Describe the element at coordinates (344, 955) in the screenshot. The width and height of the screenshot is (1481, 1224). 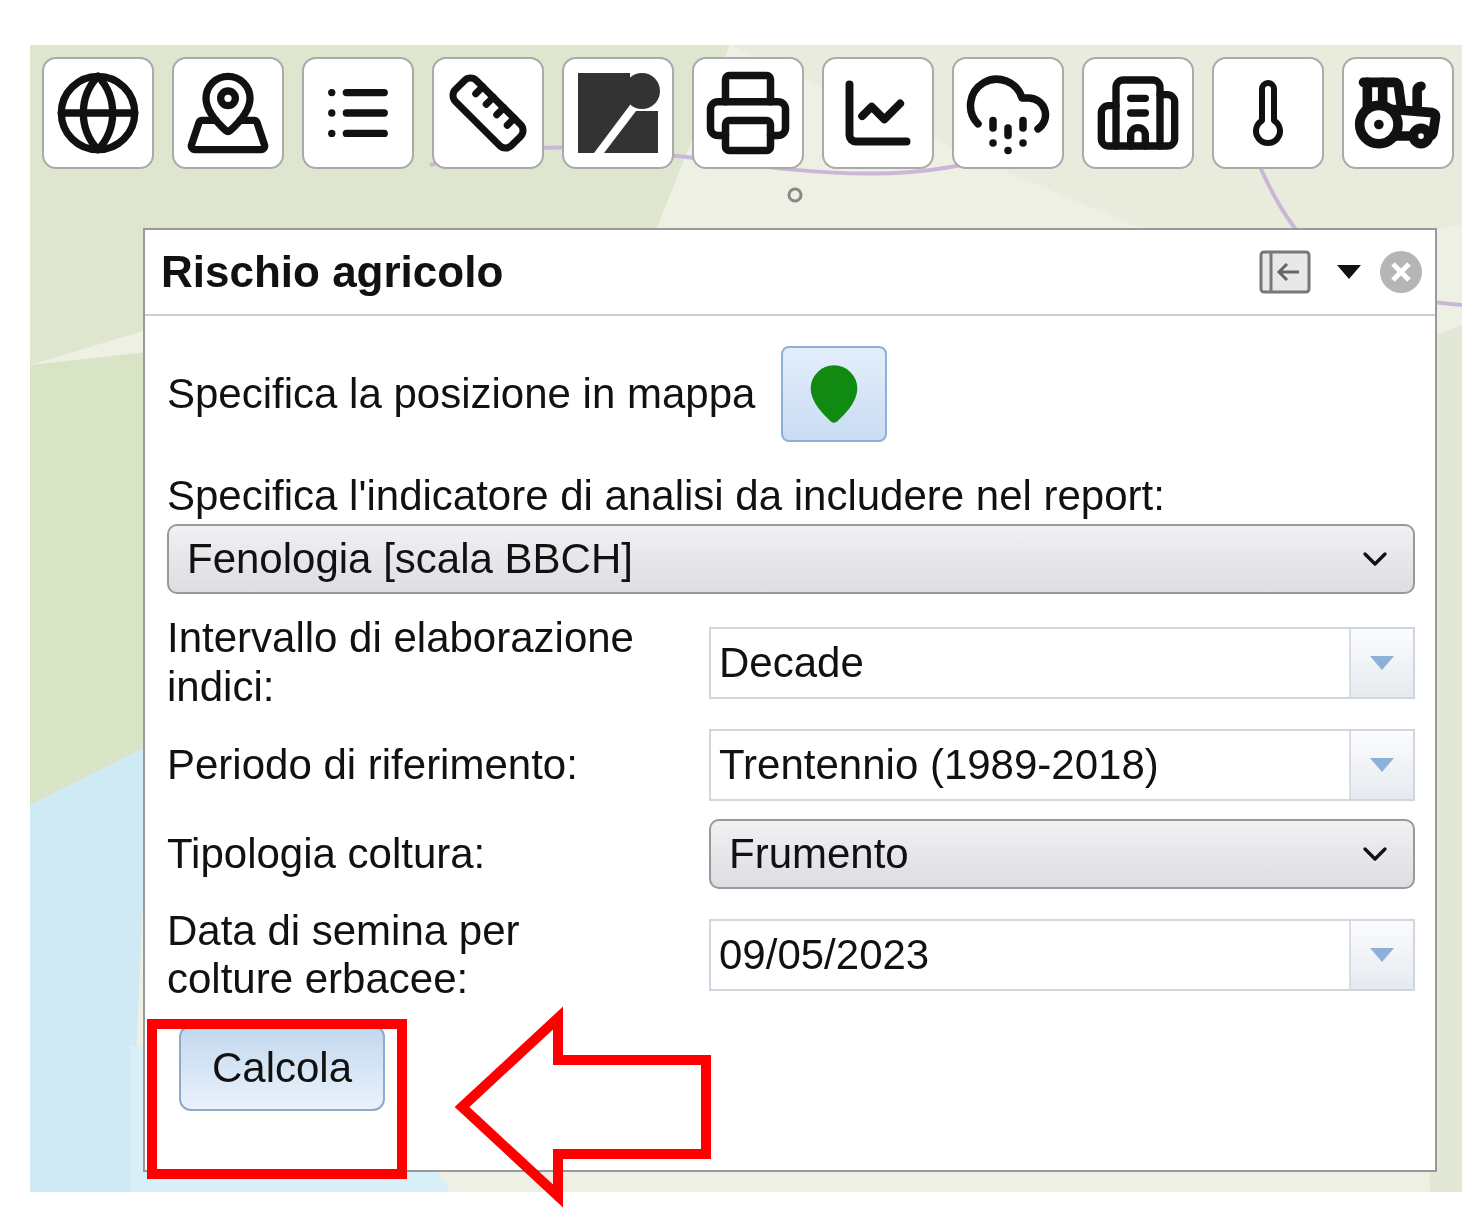
I see `field-label: Data di semina per colture erbacee:` at that location.